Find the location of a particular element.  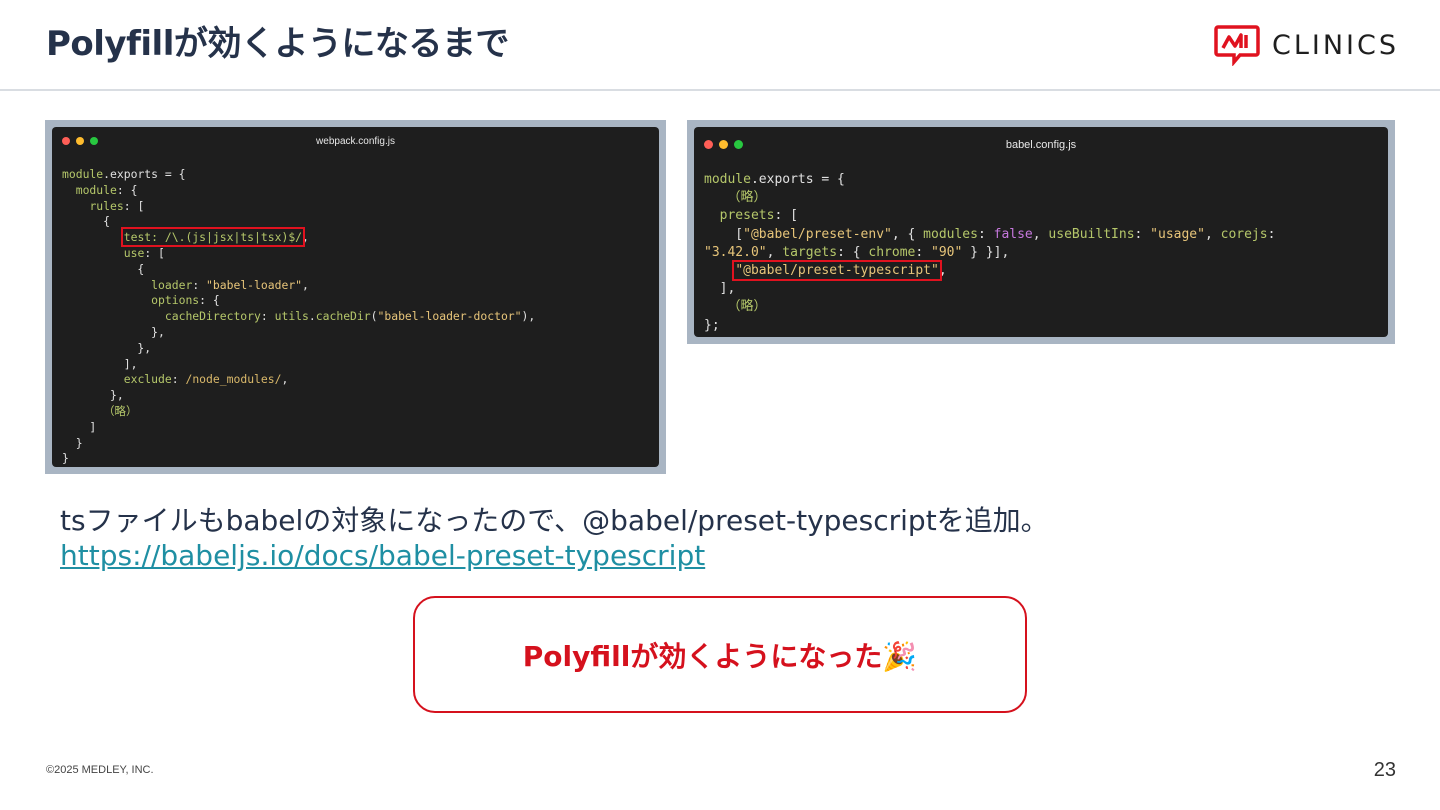

code-line: loader: "babel-loader", is located at coordinates (298, 286).